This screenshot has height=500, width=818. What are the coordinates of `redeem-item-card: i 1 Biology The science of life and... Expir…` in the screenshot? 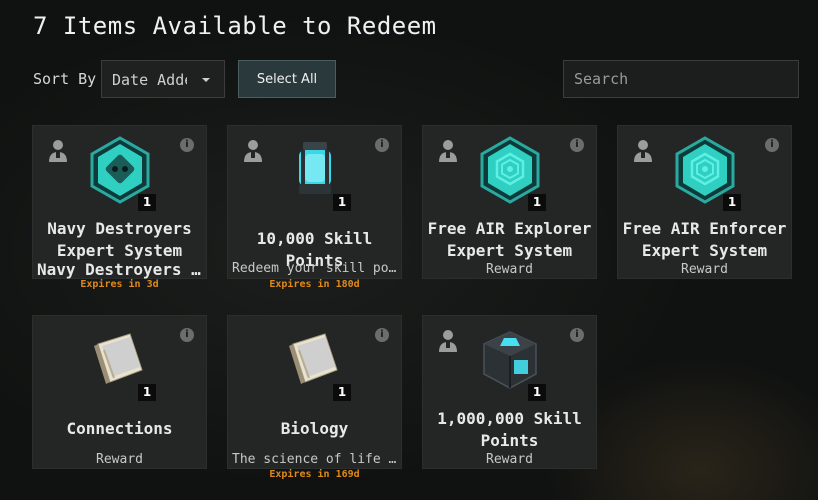 It's located at (314, 397).